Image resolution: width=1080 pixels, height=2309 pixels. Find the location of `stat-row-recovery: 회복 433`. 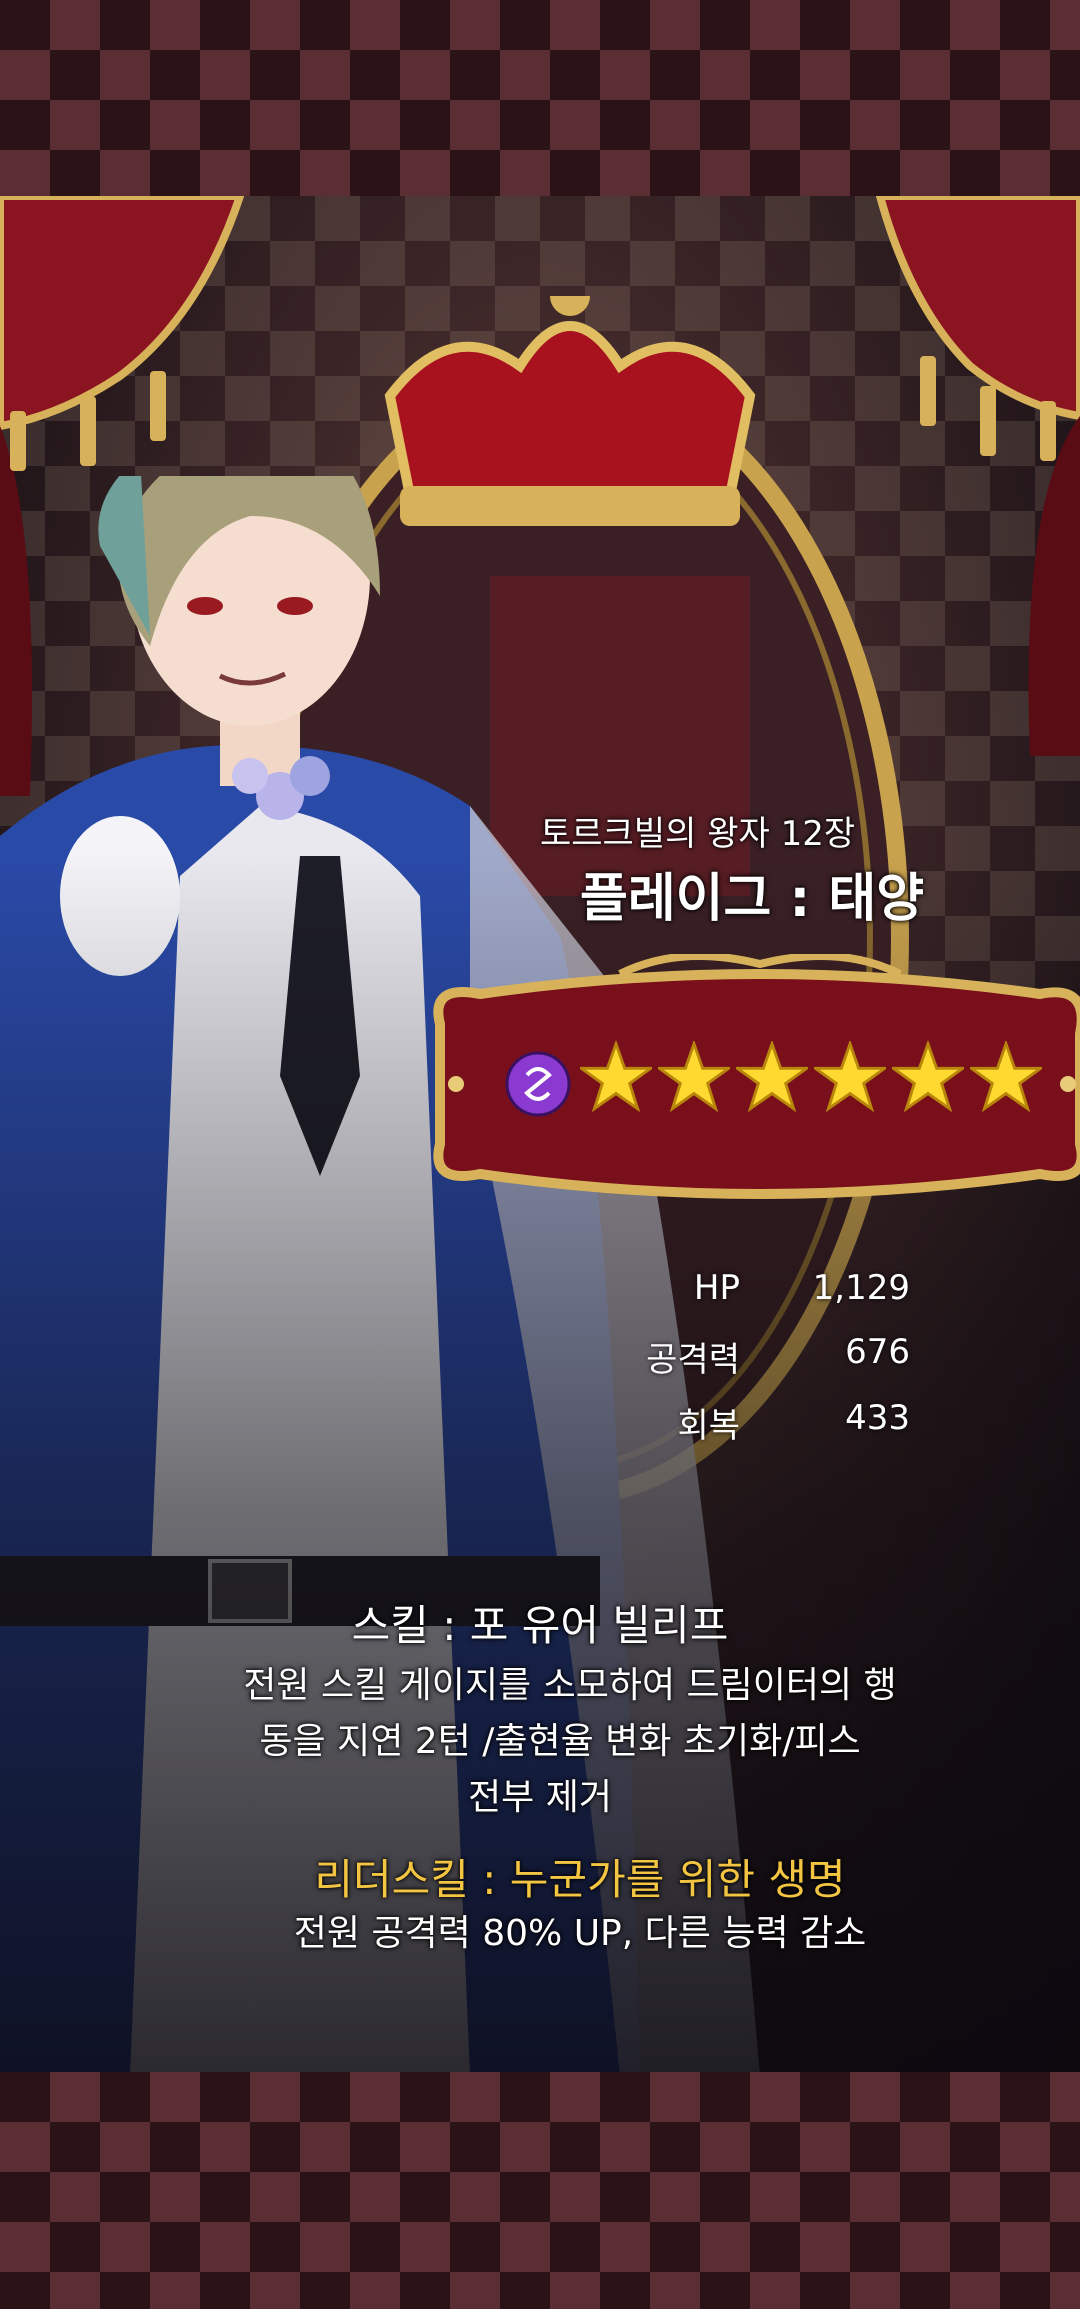

stat-row-recovery: 회복 433 is located at coordinates (740, 1423).